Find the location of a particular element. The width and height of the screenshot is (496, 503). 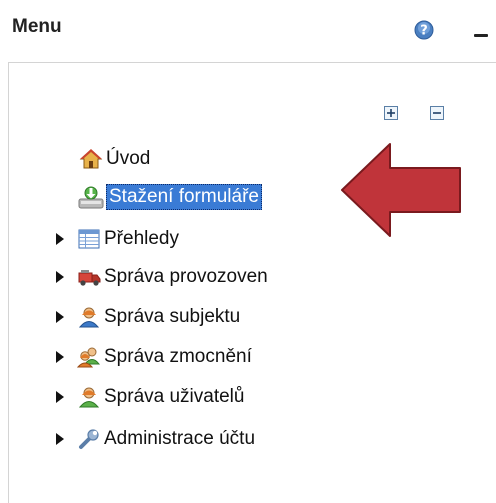

tree-item-label: Úvod is located at coordinates (128, 158).